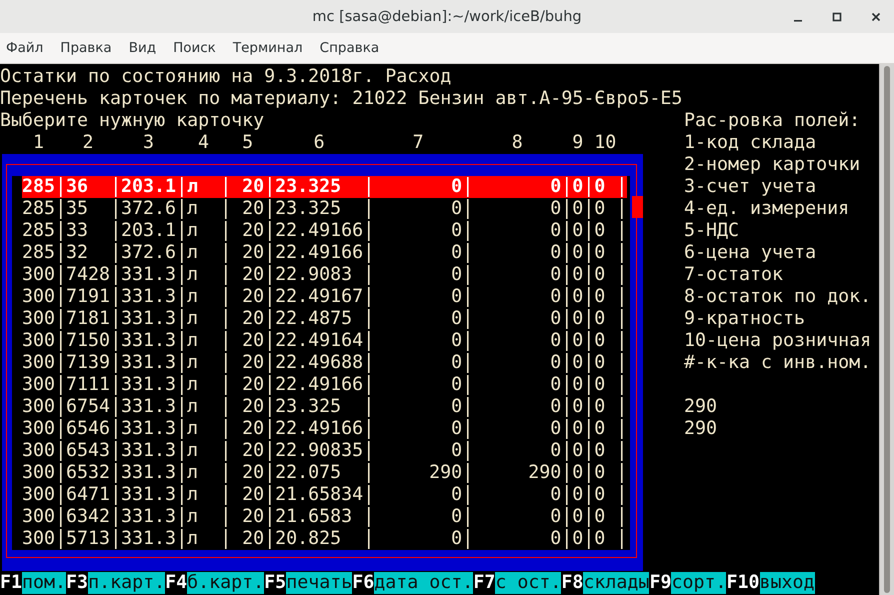 This screenshot has width=894, height=595. Describe the element at coordinates (226, 77) in the screenshot. I see `text-line: Остатки по состоянию на 9.3.2018г. Расход` at that location.